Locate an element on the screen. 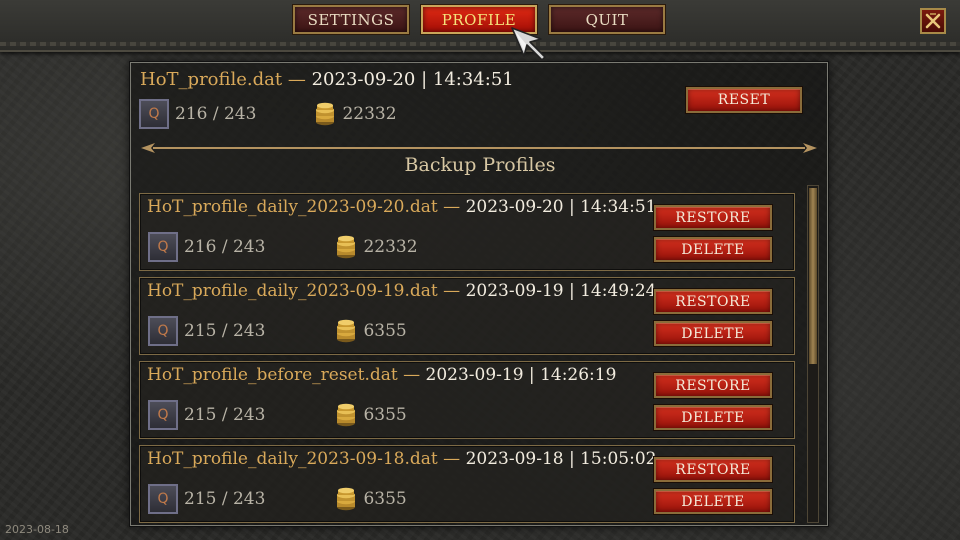 The width and height of the screenshot is (960, 540). mouse-cursor-icon is located at coordinates (528, 44).